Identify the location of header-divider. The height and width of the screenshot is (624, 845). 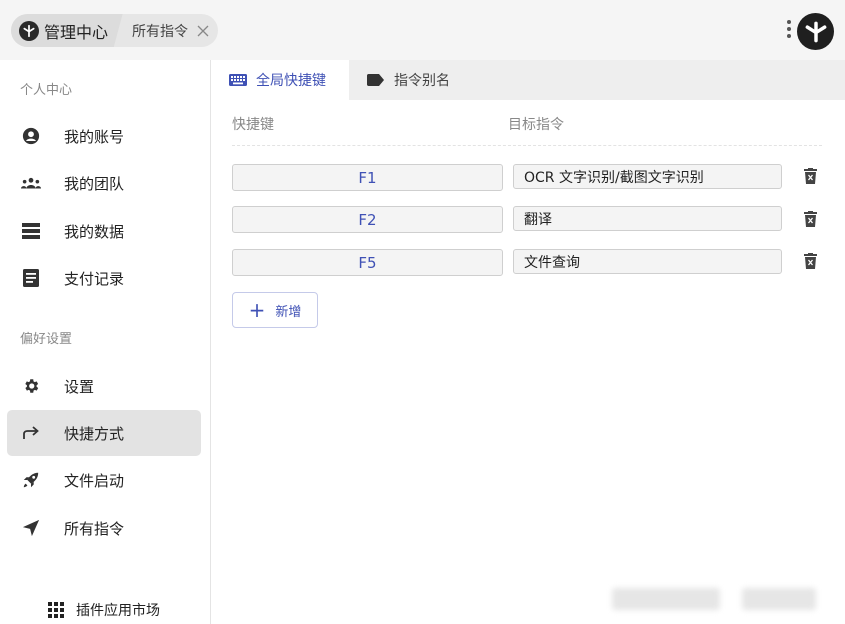
(527, 145).